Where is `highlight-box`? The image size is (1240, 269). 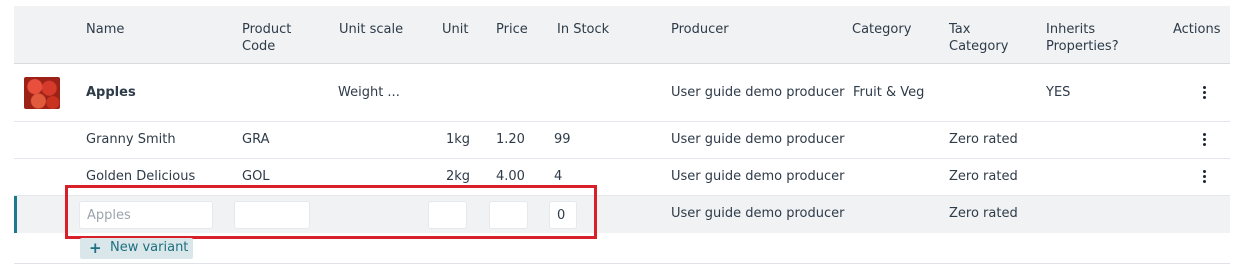 highlight-box is located at coordinates (331, 212).